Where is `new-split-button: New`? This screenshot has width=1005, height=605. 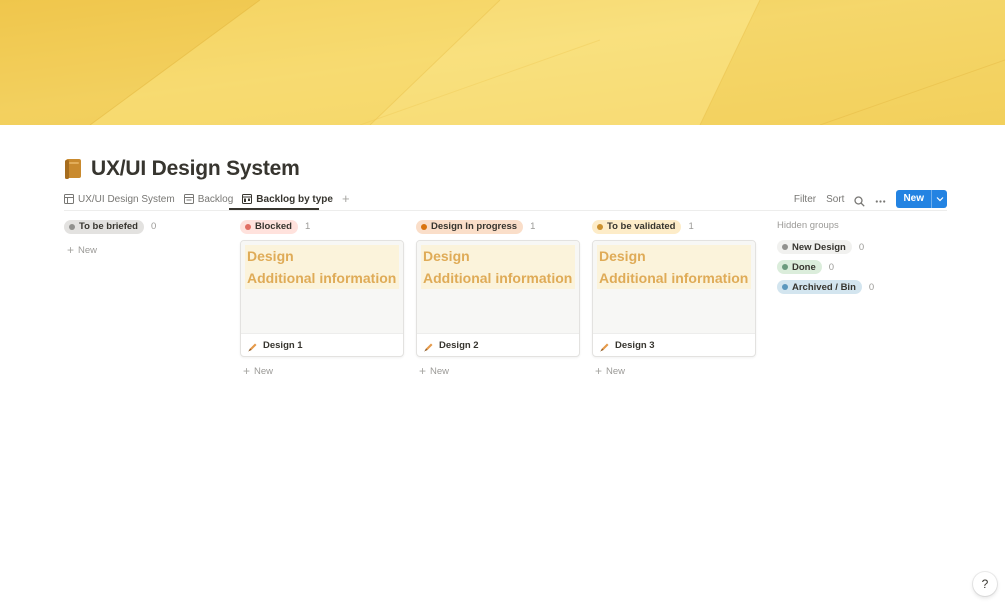
new-split-button: New is located at coordinates (921, 199).